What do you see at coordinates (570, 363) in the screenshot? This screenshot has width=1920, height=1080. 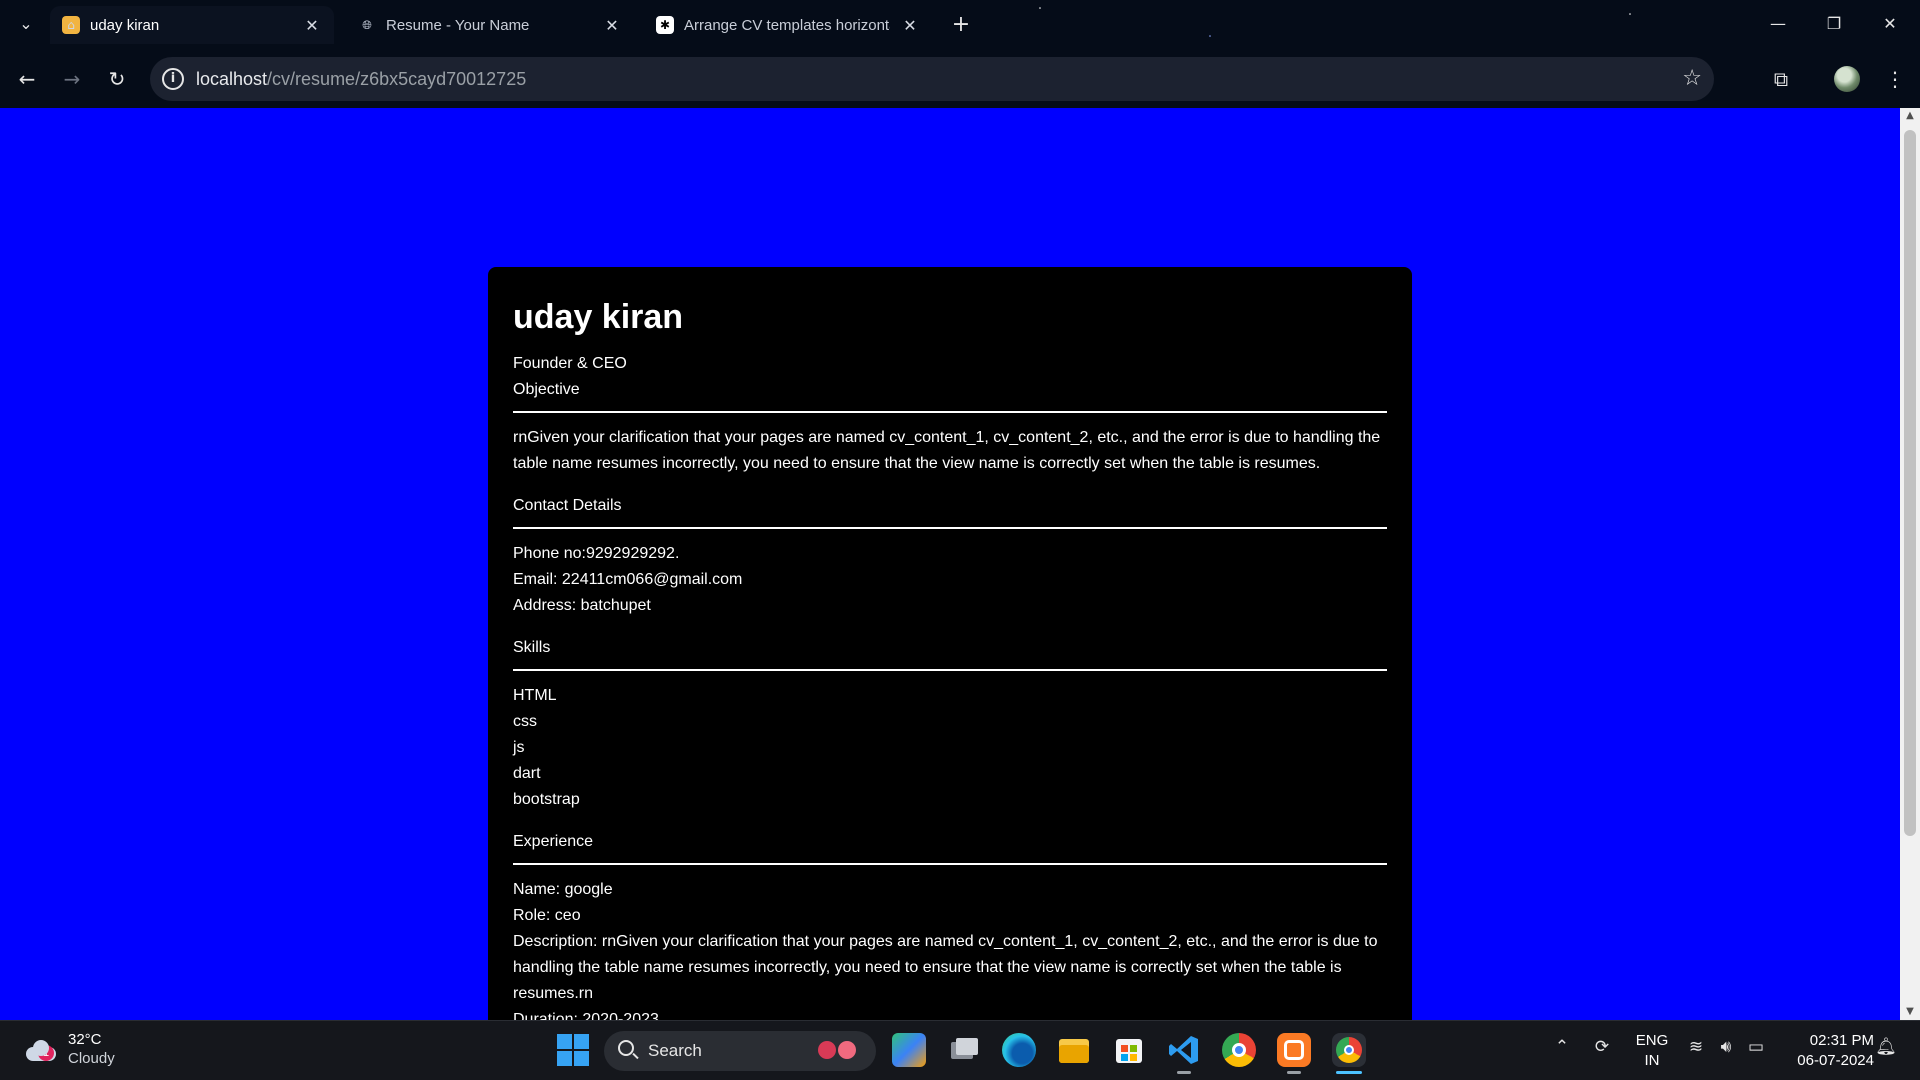 I see `resume-title: Founder & CEO` at bounding box center [570, 363].